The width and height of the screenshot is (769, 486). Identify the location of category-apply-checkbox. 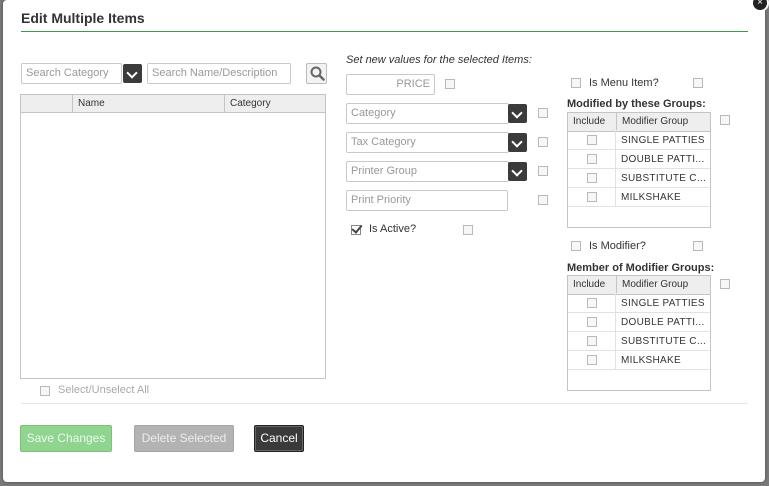
(543, 113).